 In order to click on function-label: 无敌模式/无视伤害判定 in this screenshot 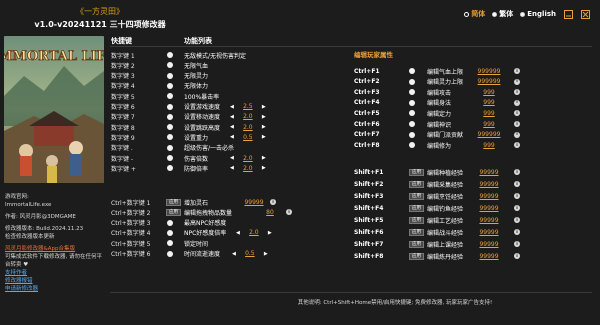, I will do `click(215, 56)`.